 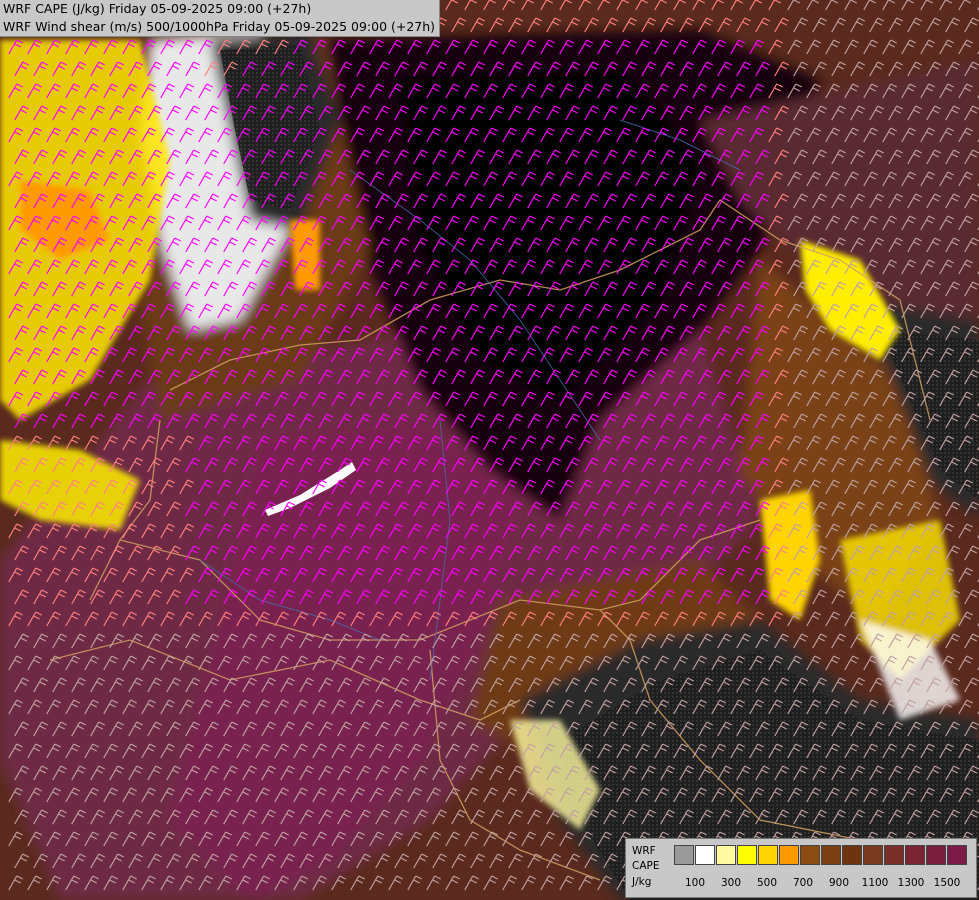 What do you see at coordinates (875, 883) in the screenshot?
I see `legend-tick: 1100` at bounding box center [875, 883].